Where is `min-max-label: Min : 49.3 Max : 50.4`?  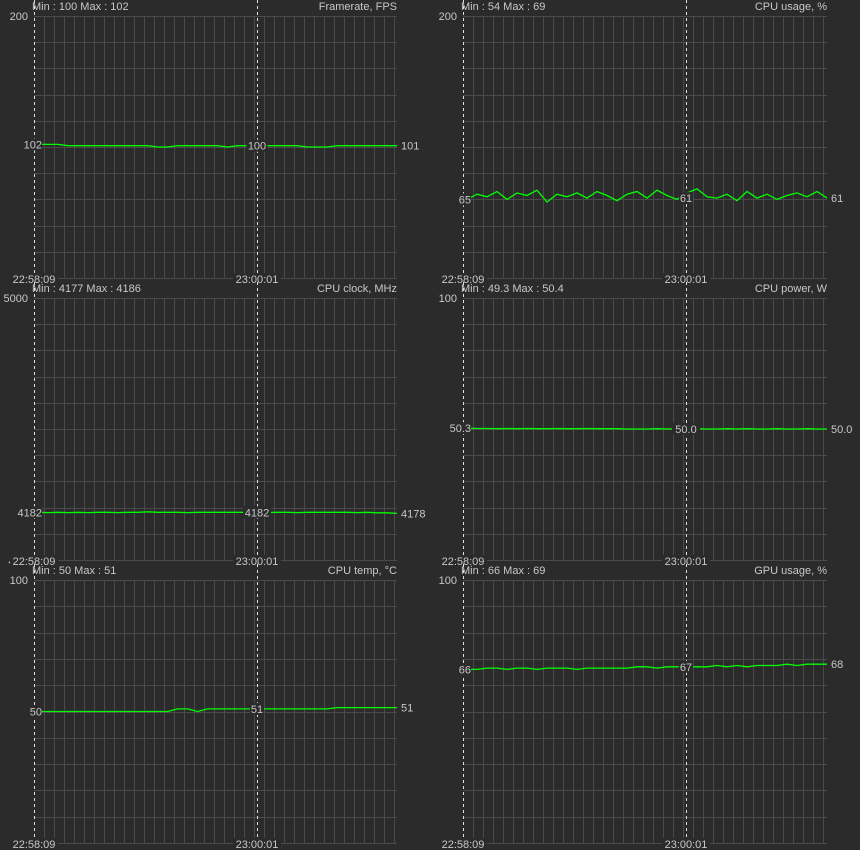
min-max-label: Min : 49.3 Max : 50.4 is located at coordinates (512, 289).